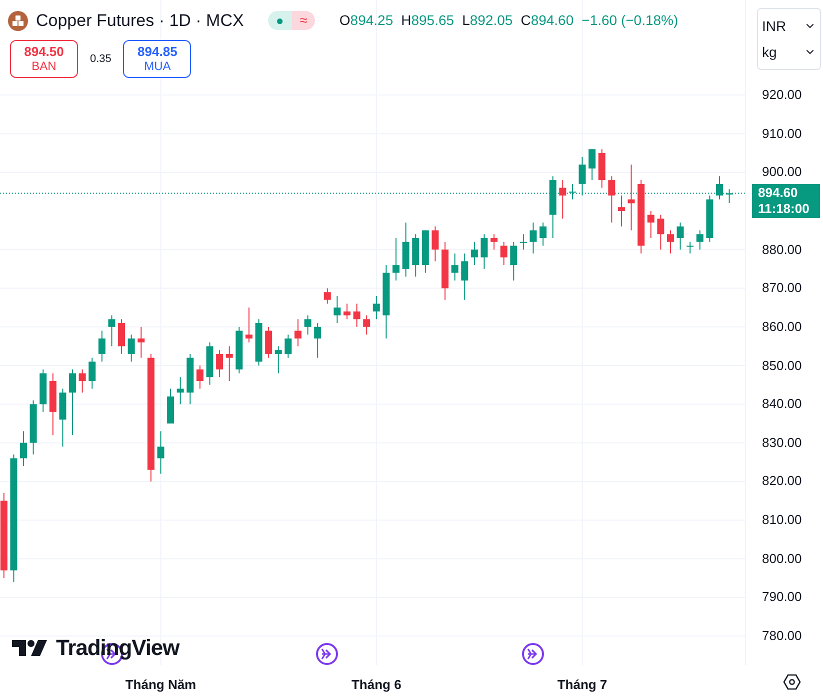 This screenshot has height=699, width=823. What do you see at coordinates (582, 685) in the screenshot?
I see `time-axis-label: Tháng 7` at bounding box center [582, 685].